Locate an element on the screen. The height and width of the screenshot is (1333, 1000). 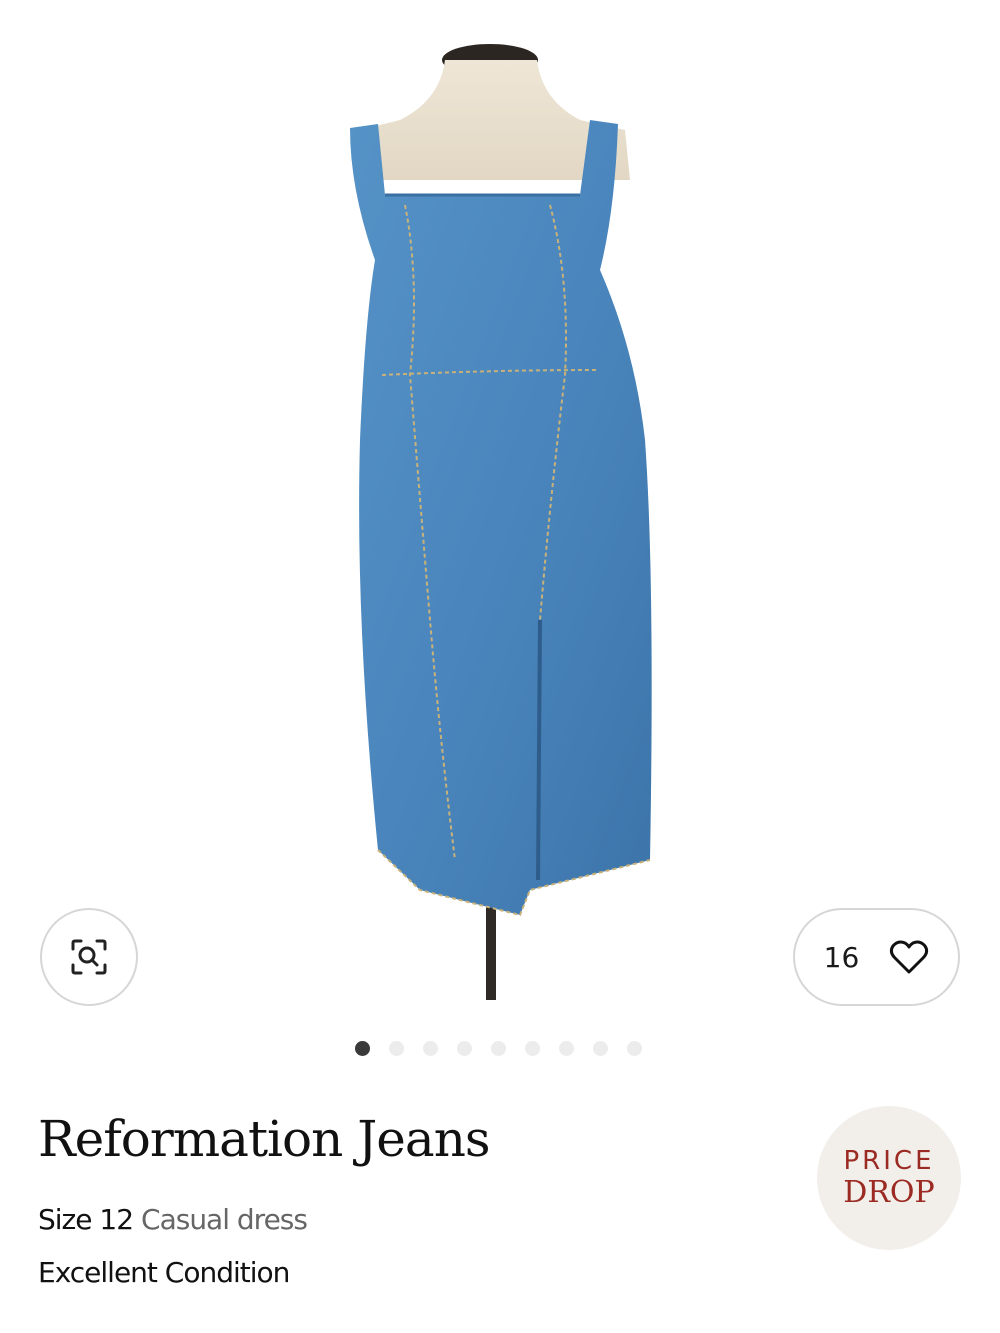
search-zoom-icon is located at coordinates (89, 957).